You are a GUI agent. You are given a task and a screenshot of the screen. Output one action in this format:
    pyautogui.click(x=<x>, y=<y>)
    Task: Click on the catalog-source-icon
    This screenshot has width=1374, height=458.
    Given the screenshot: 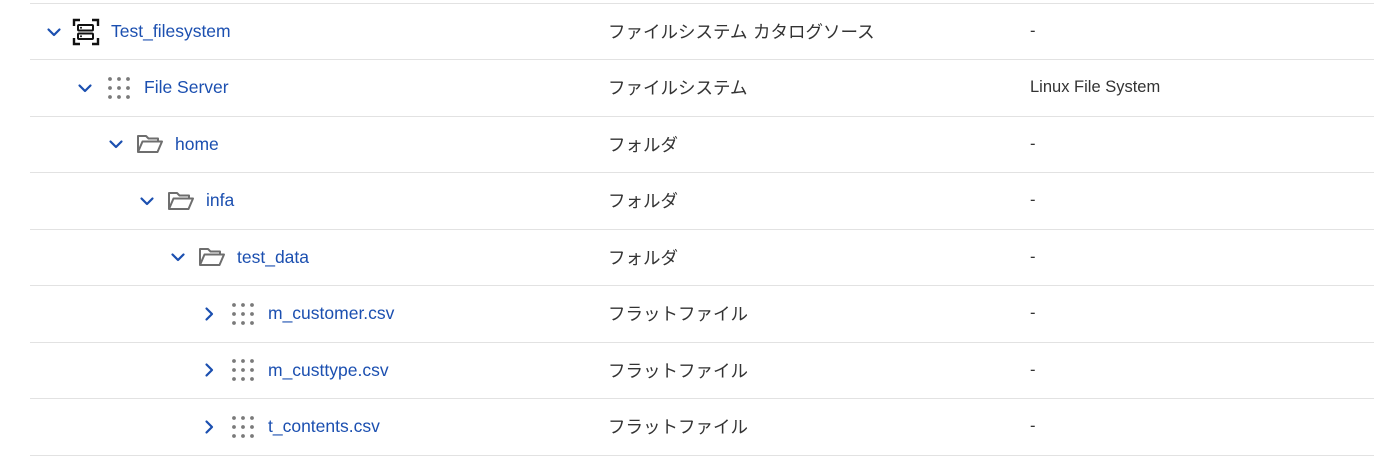 What is the action you would take?
    pyautogui.click(x=86, y=32)
    